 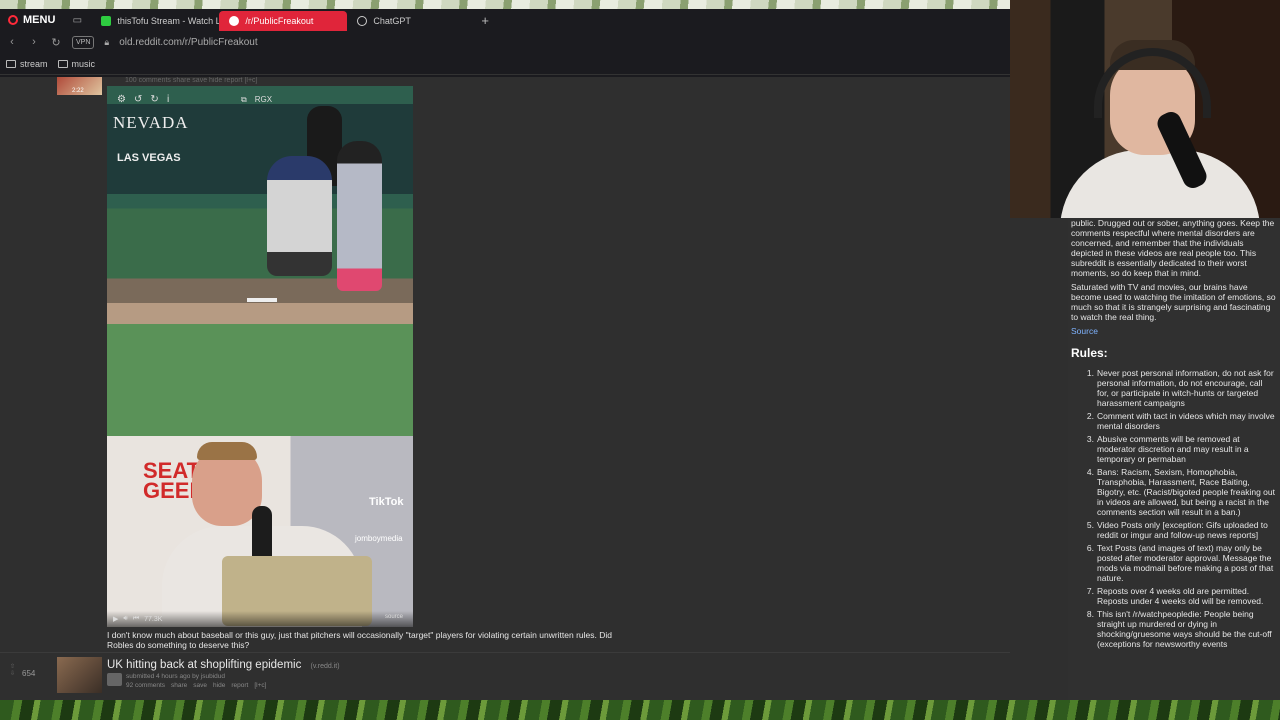 What do you see at coordinates (106, 42) in the screenshot?
I see `lock-icon: 🔒︎` at bounding box center [106, 42].